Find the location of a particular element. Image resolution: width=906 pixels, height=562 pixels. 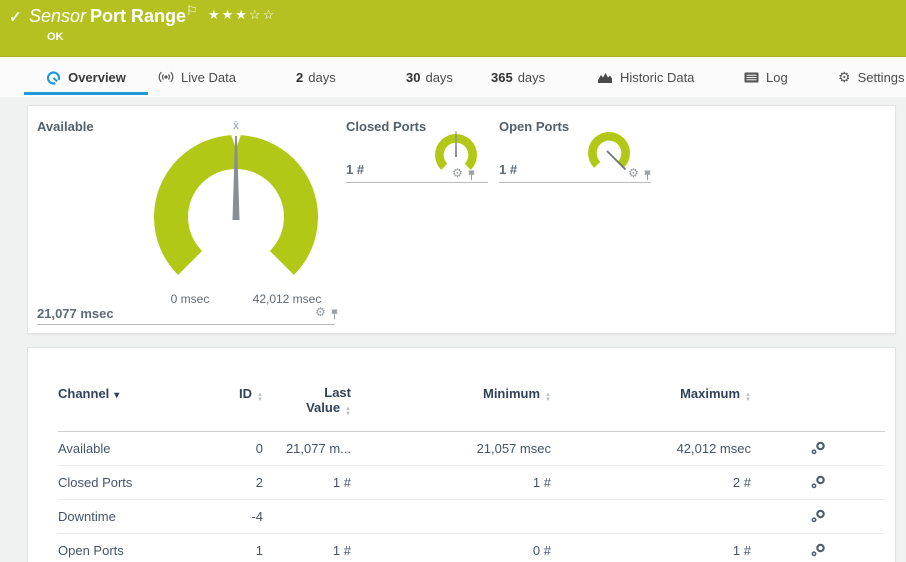

cell-channel: Open Ports is located at coordinates (91, 550).